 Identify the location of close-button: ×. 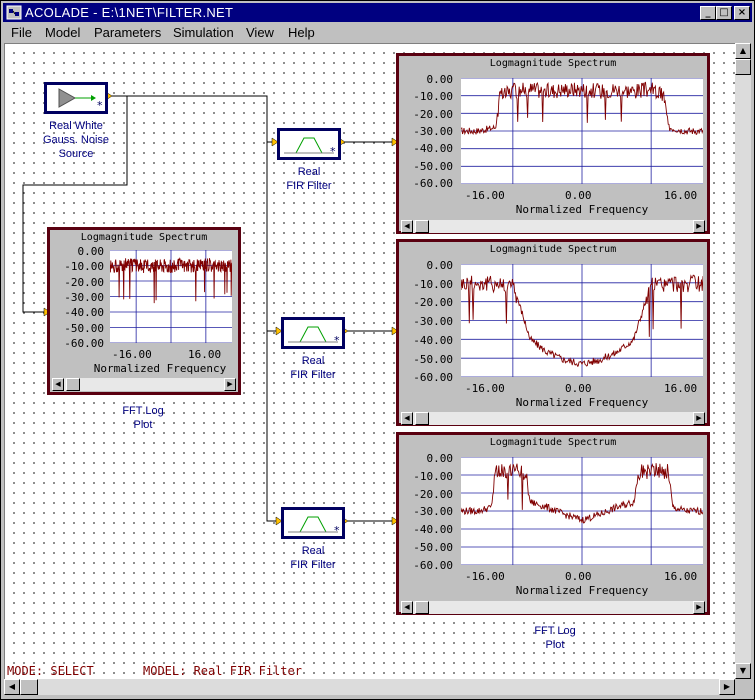
(742, 13).